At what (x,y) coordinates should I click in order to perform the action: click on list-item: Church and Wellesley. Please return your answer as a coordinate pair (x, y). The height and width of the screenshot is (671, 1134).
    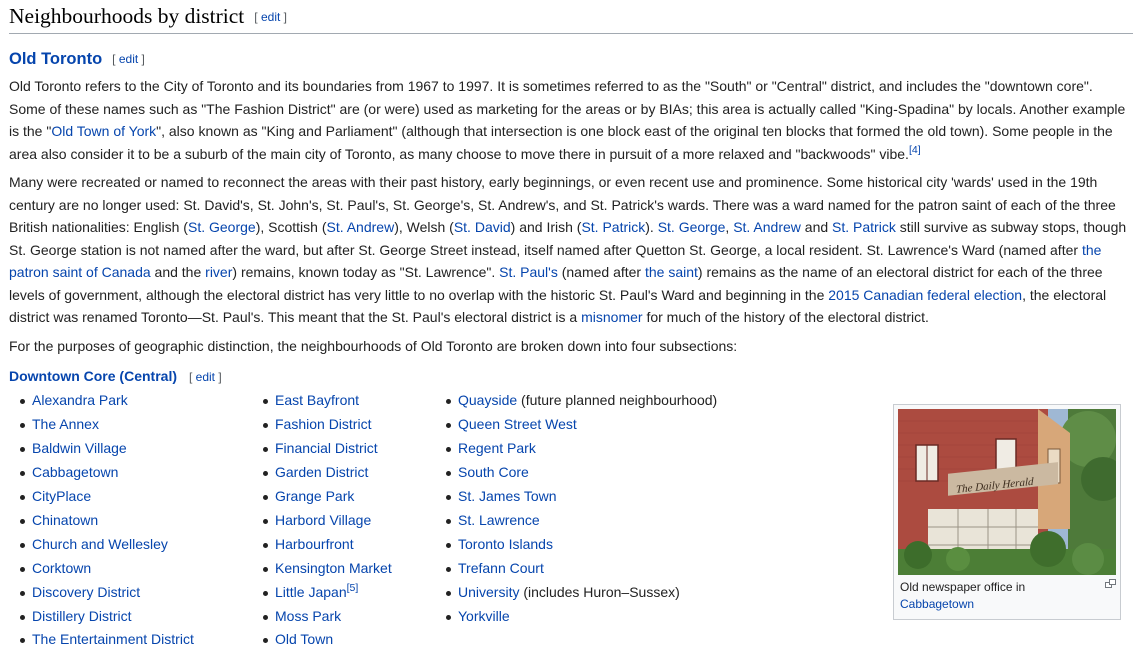
    Looking at the image, I should click on (101, 545).